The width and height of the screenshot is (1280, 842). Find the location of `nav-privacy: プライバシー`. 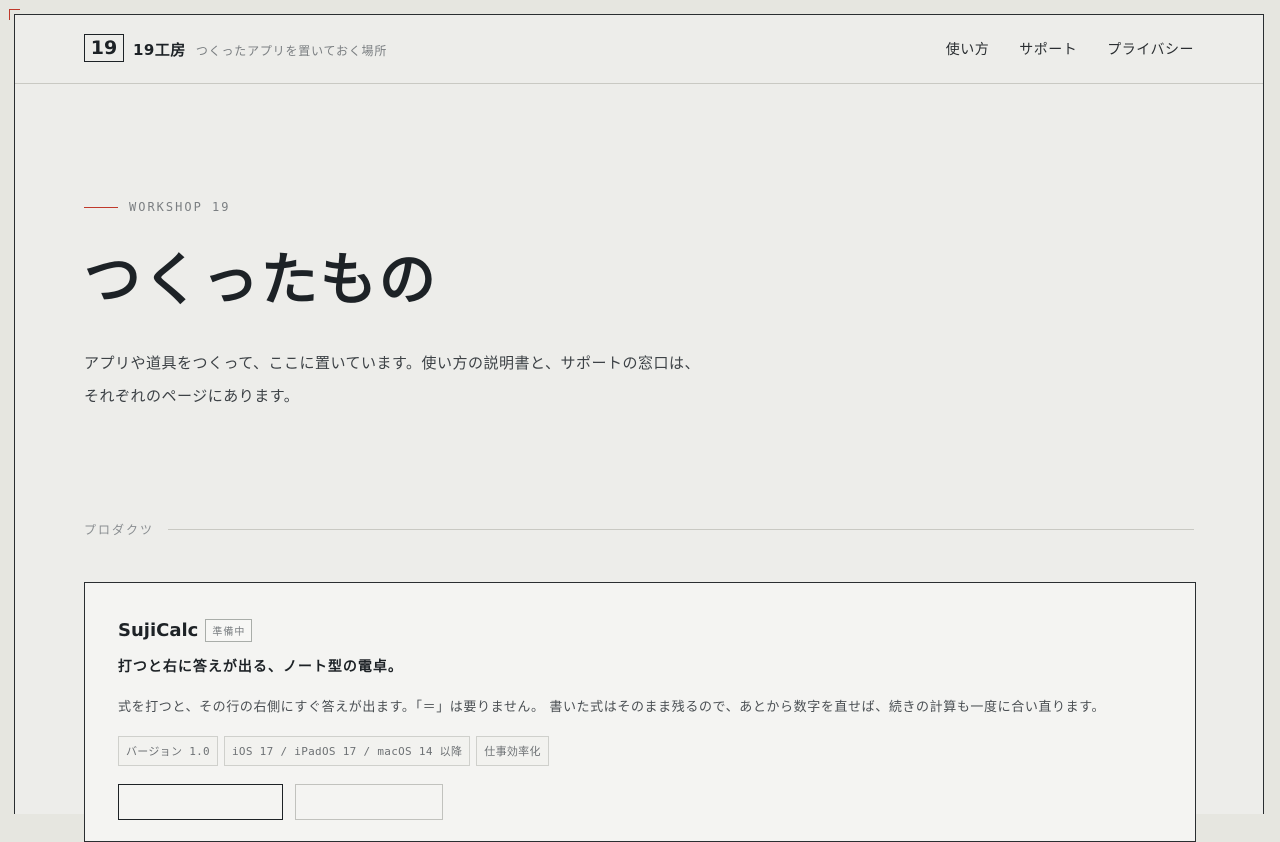

nav-privacy: プライバシー is located at coordinates (1150, 49).